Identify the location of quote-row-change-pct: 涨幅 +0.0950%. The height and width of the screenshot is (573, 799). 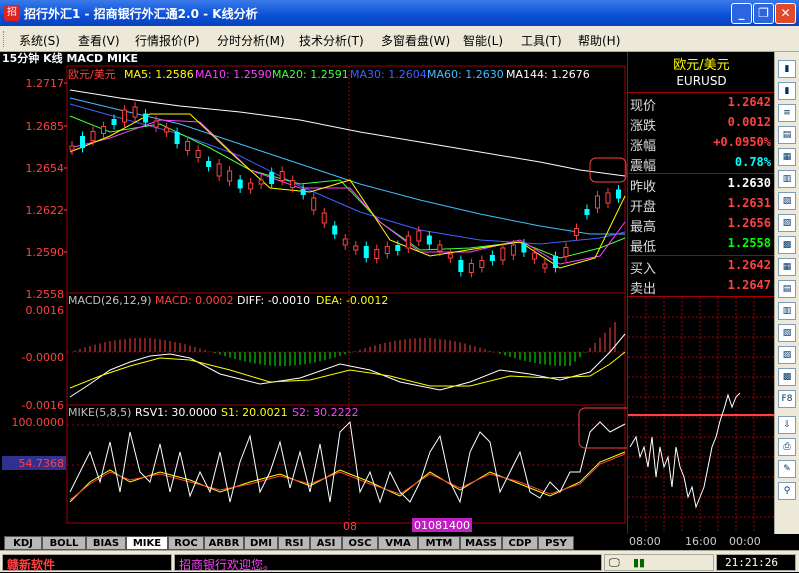
(700, 144).